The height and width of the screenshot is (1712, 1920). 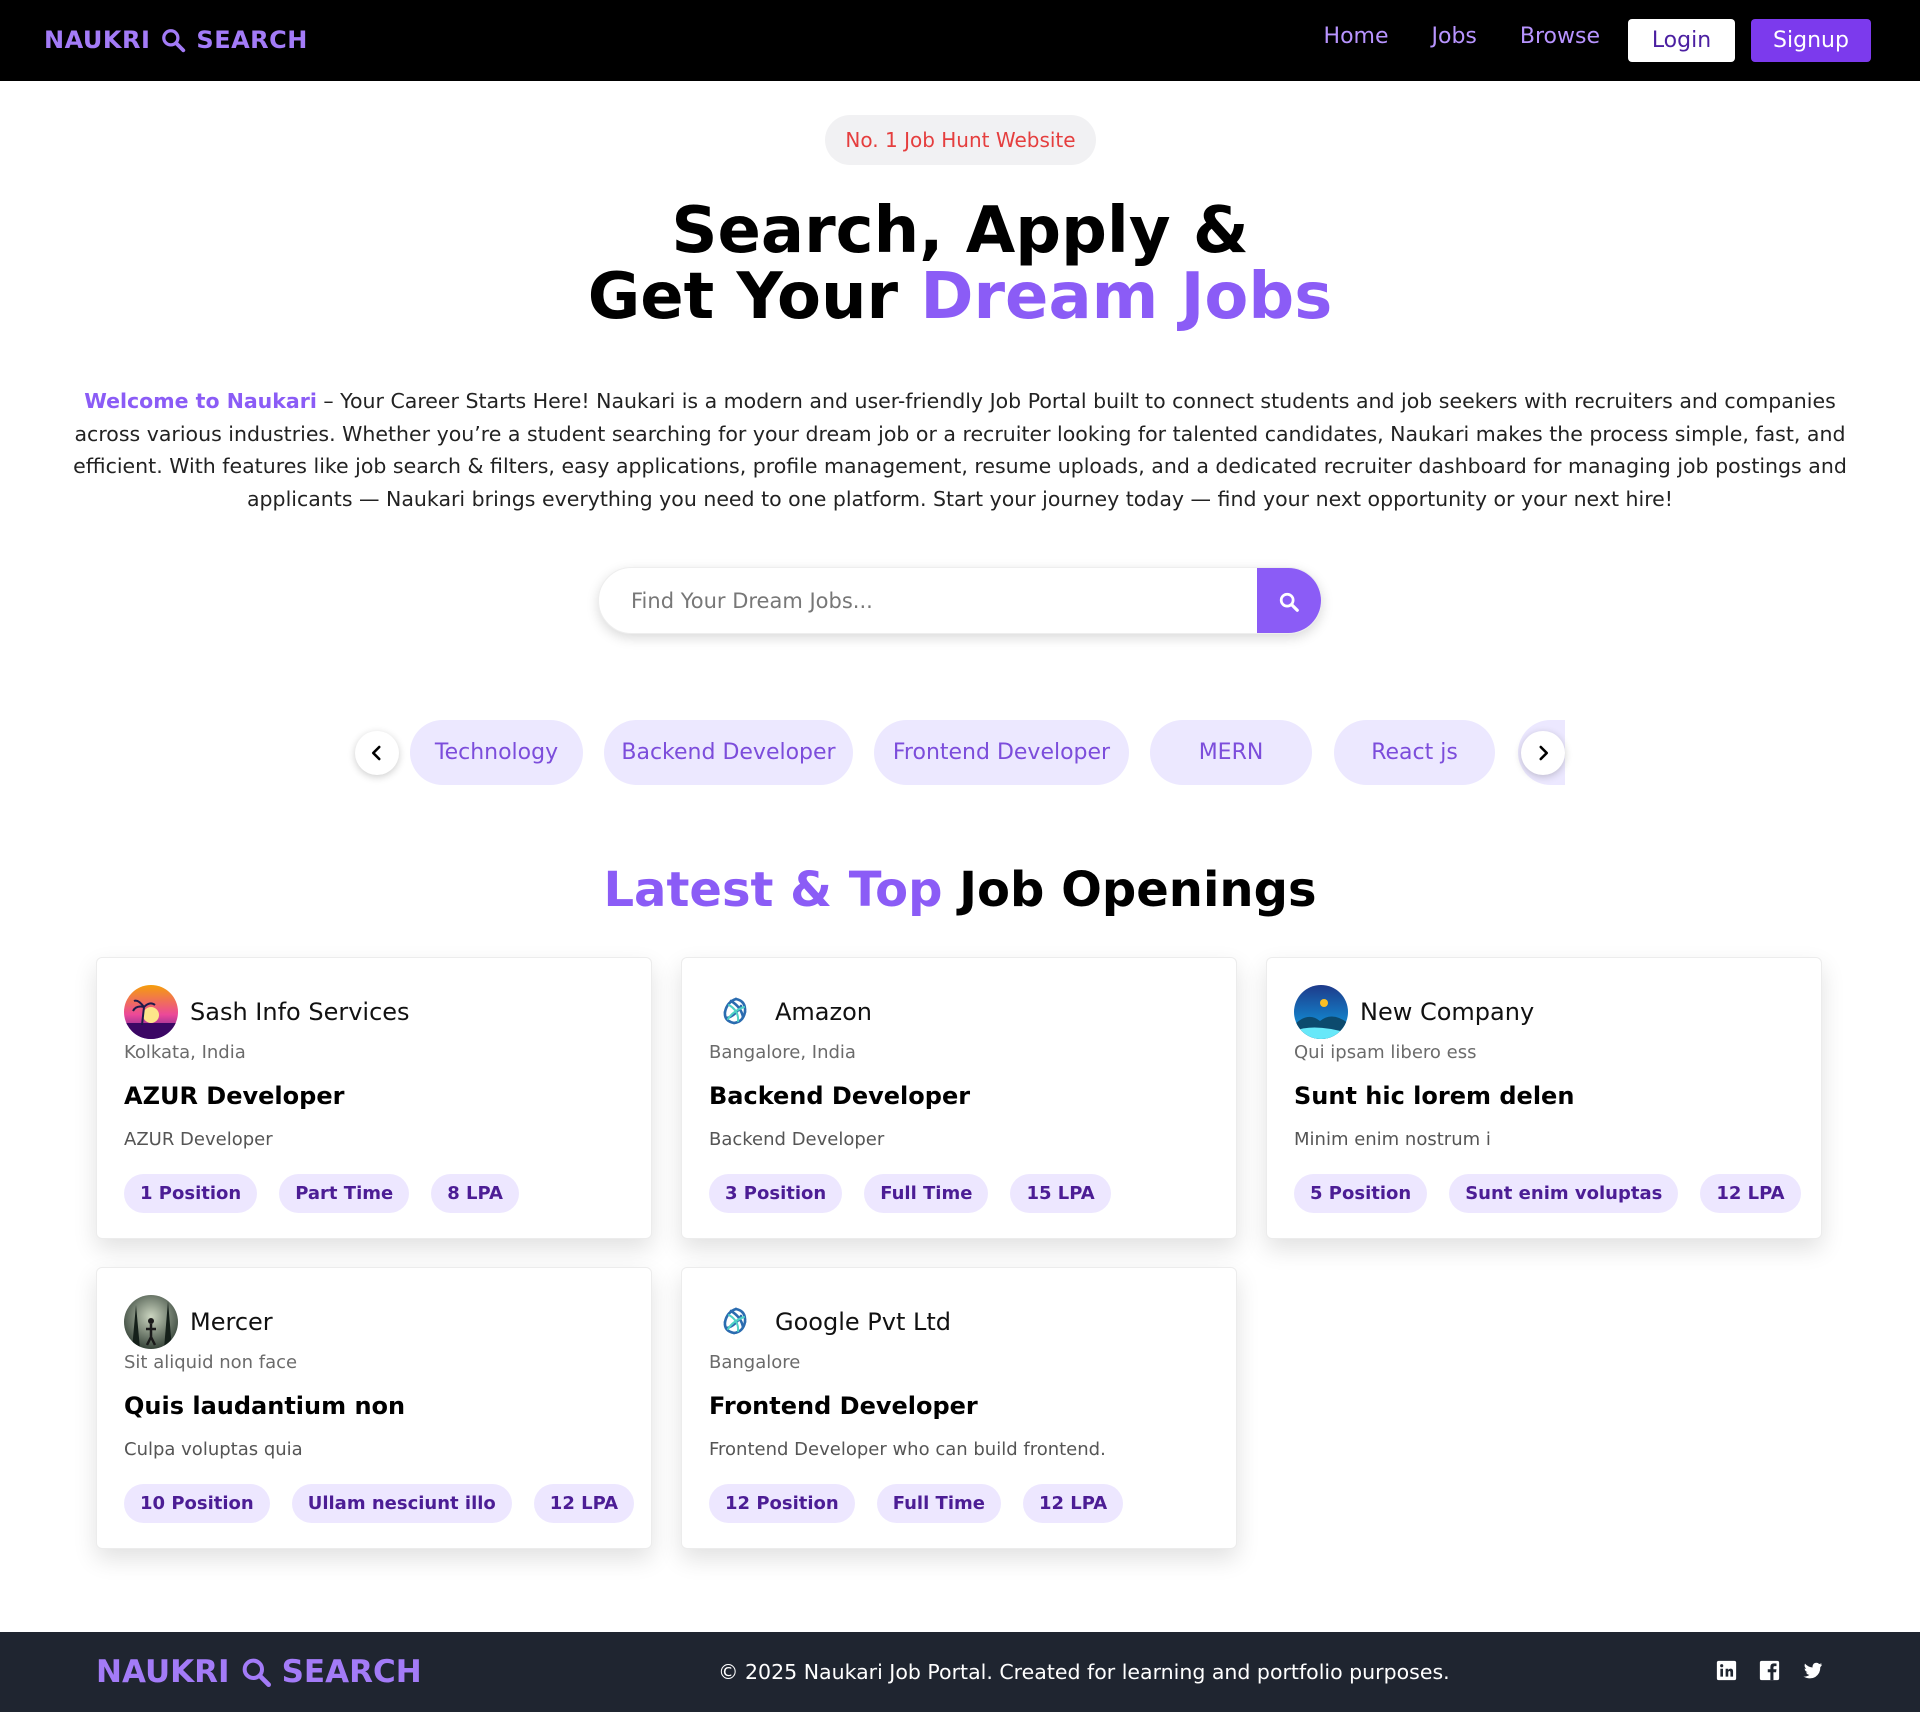 What do you see at coordinates (782, 1052) in the screenshot?
I see `job-location: Bangalore, India` at bounding box center [782, 1052].